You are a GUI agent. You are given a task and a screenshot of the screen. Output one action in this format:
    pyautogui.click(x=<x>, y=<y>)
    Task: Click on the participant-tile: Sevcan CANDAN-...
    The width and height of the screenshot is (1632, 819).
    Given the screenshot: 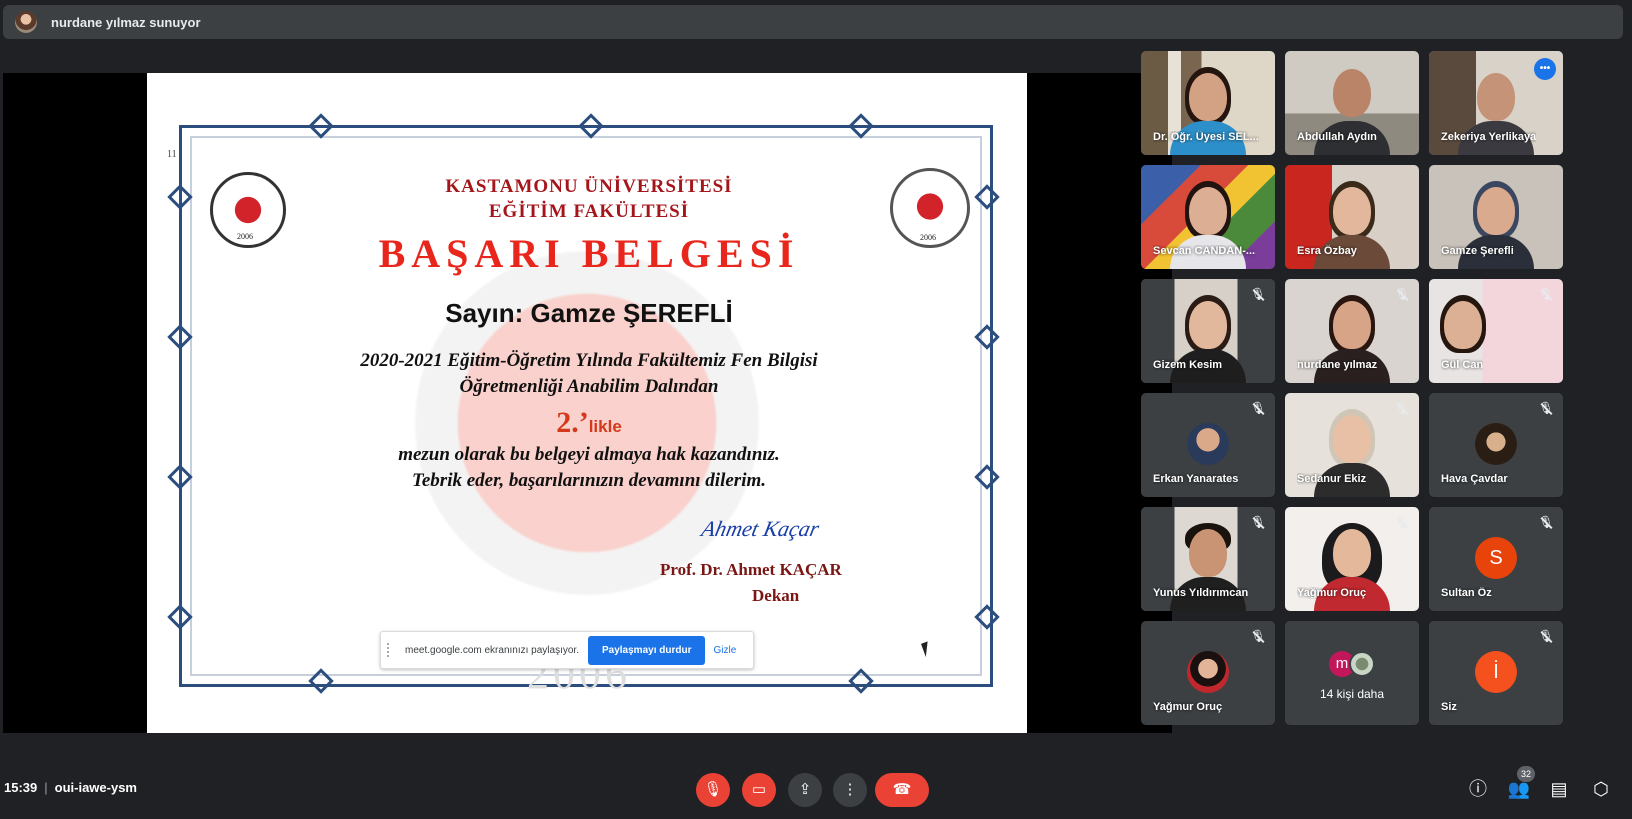 What is the action you would take?
    pyautogui.click(x=1208, y=217)
    